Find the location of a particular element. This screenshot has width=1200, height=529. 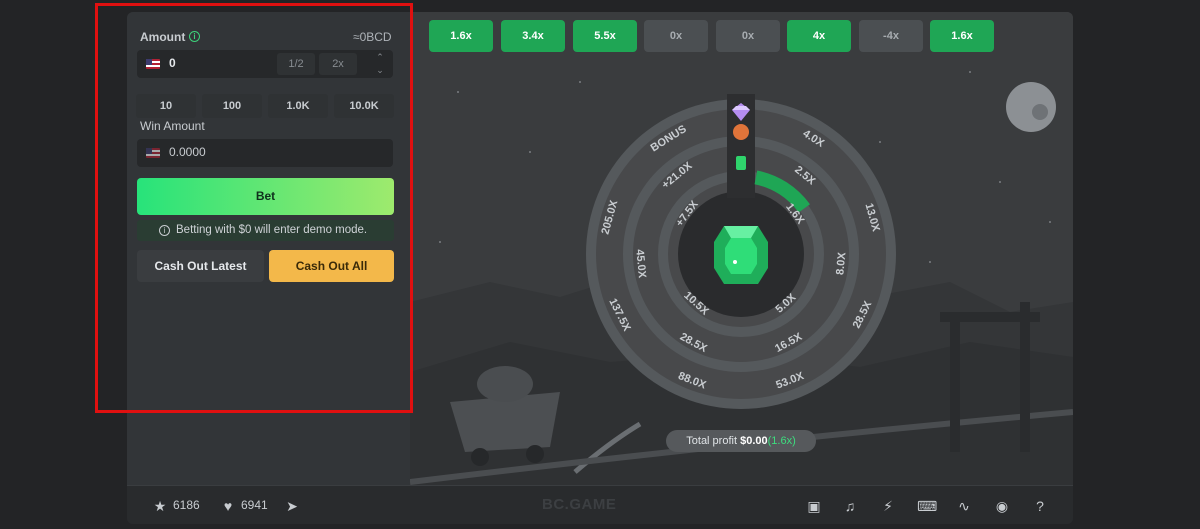

total-profit-pill: Total profit $0.00(1.6x) is located at coordinates (741, 441).